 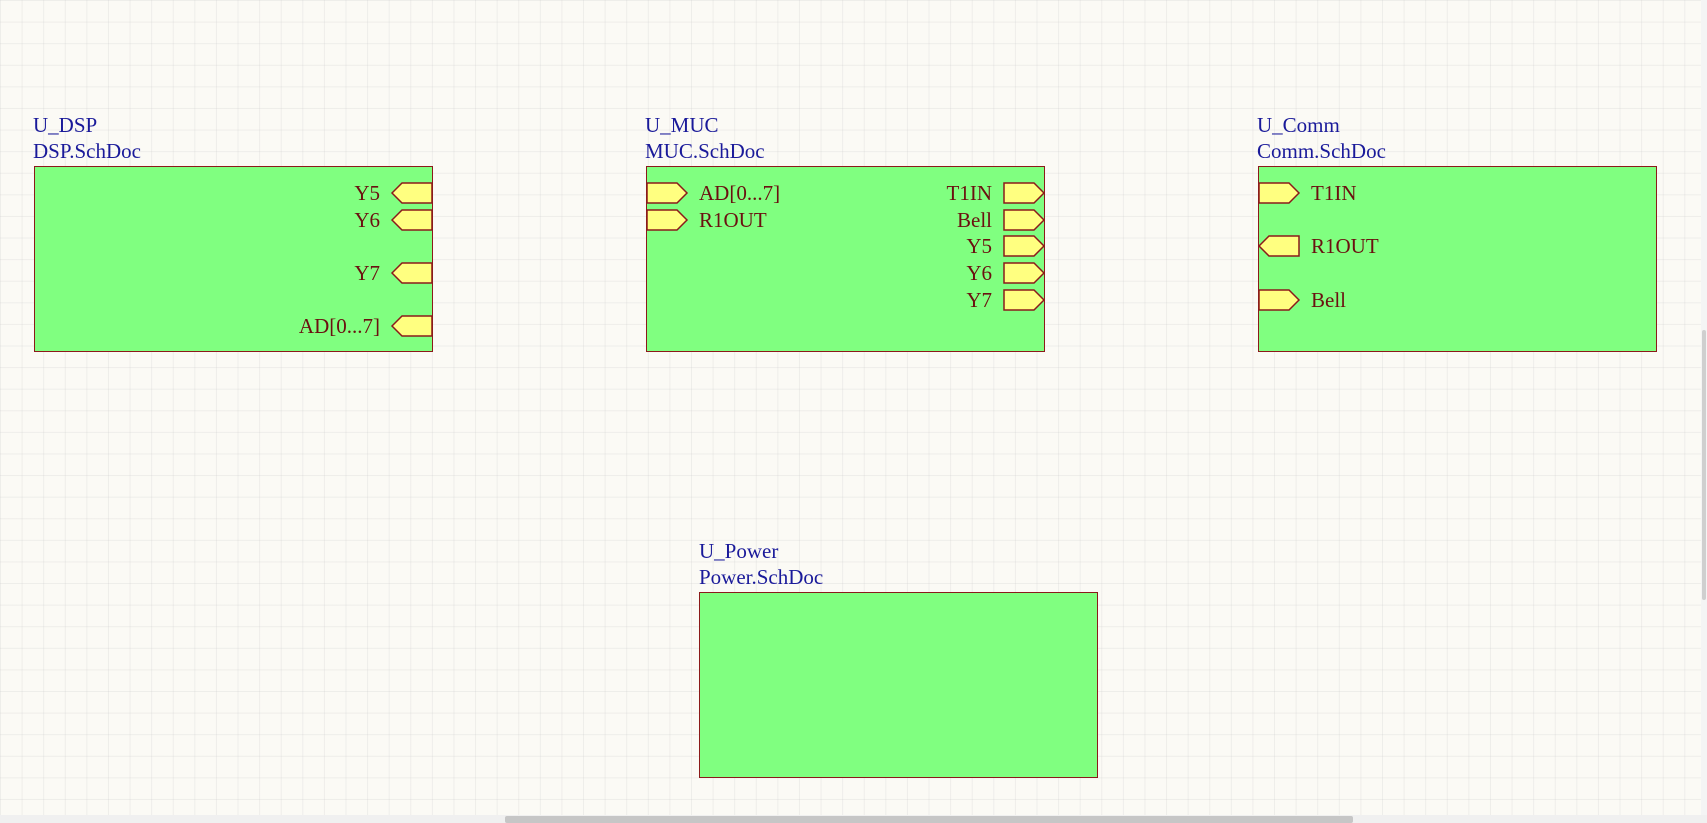 I want to click on sheet-filename: Comm.SchDoc, so click(x=1321, y=151).